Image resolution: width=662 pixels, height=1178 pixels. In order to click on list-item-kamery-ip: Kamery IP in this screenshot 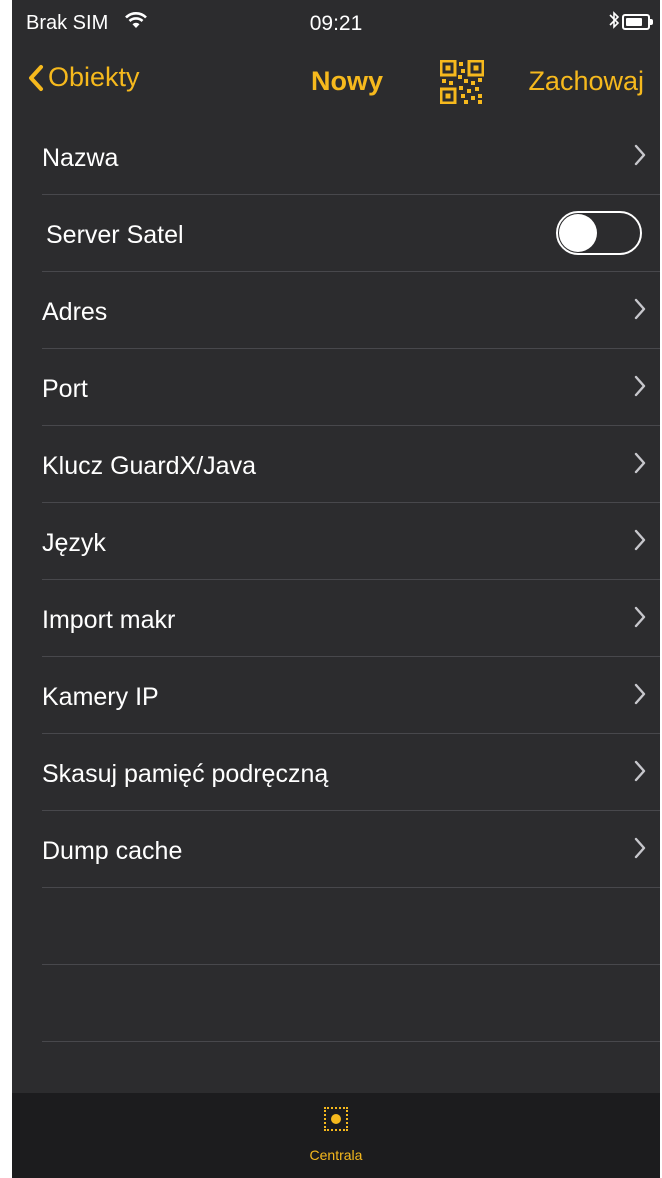, I will do `click(336, 695)`.